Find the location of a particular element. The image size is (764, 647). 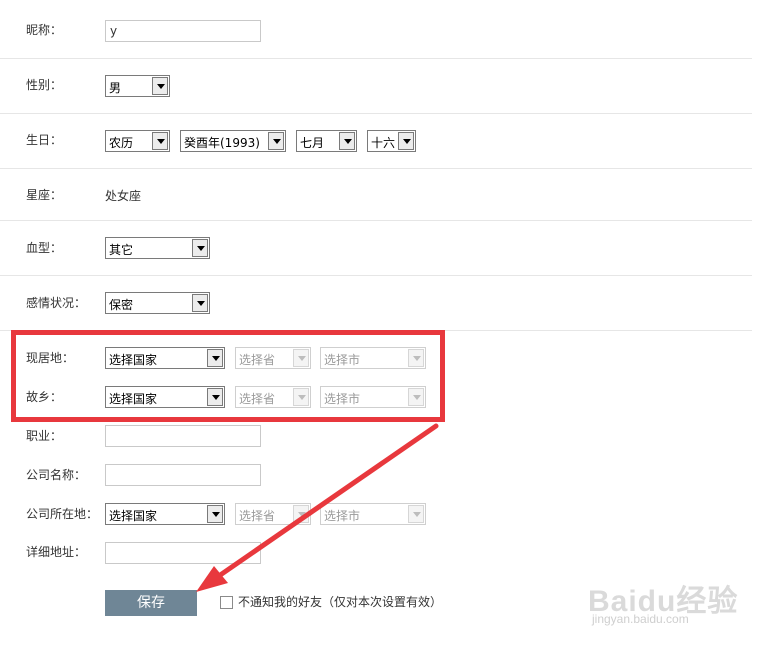

blood-type-value: 其它 is located at coordinates (121, 250).